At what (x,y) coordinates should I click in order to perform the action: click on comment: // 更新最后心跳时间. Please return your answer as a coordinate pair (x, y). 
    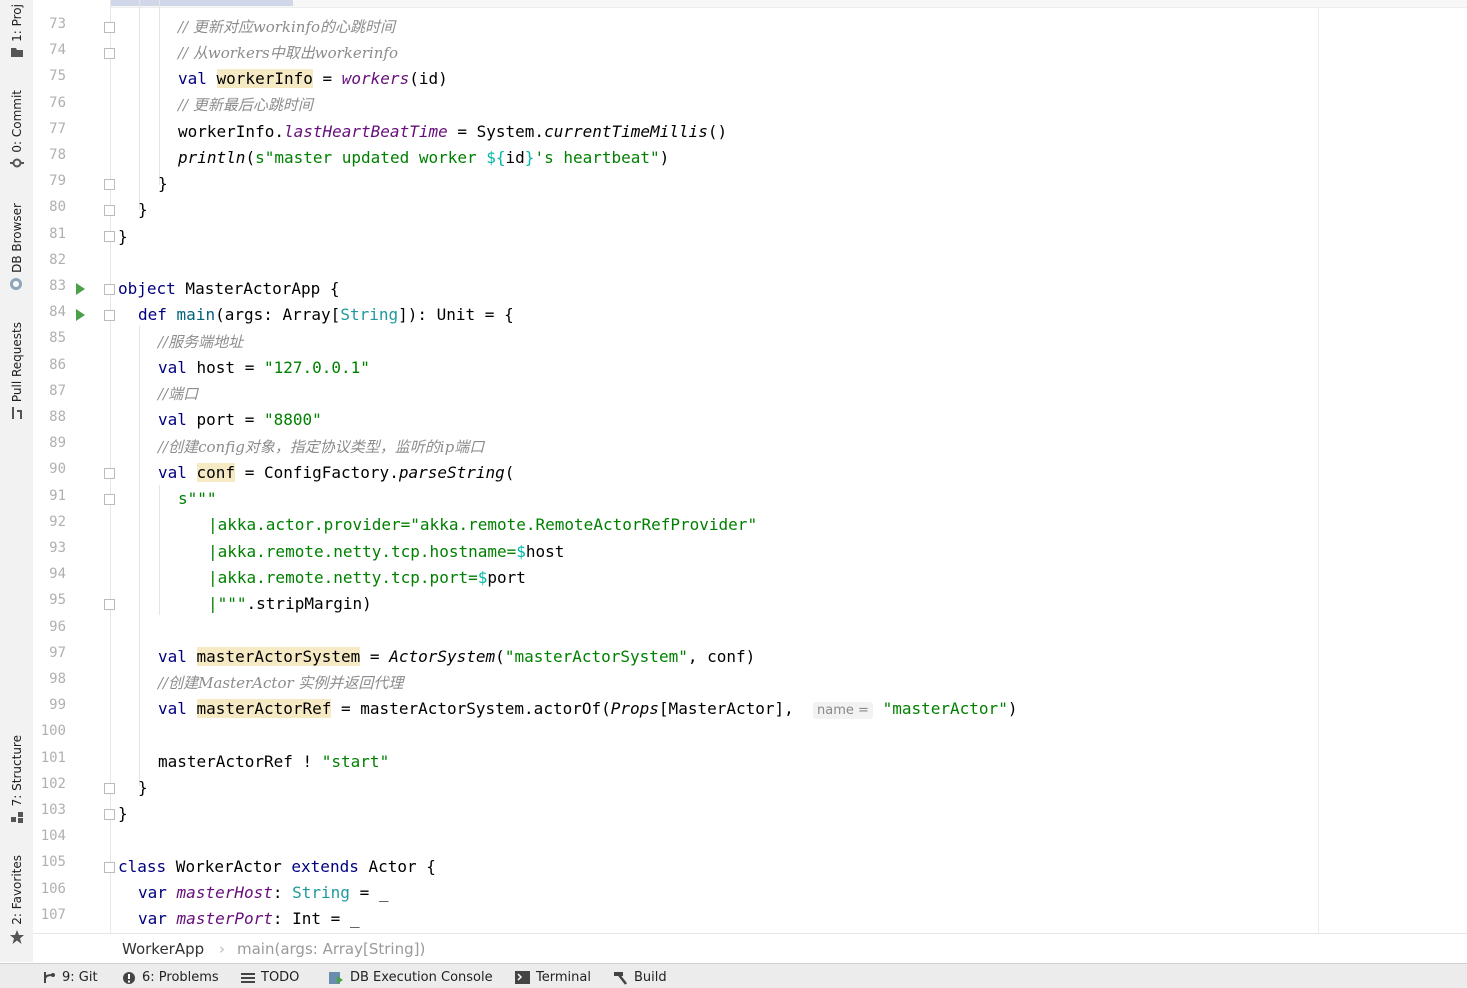
    Looking at the image, I should click on (245, 105).